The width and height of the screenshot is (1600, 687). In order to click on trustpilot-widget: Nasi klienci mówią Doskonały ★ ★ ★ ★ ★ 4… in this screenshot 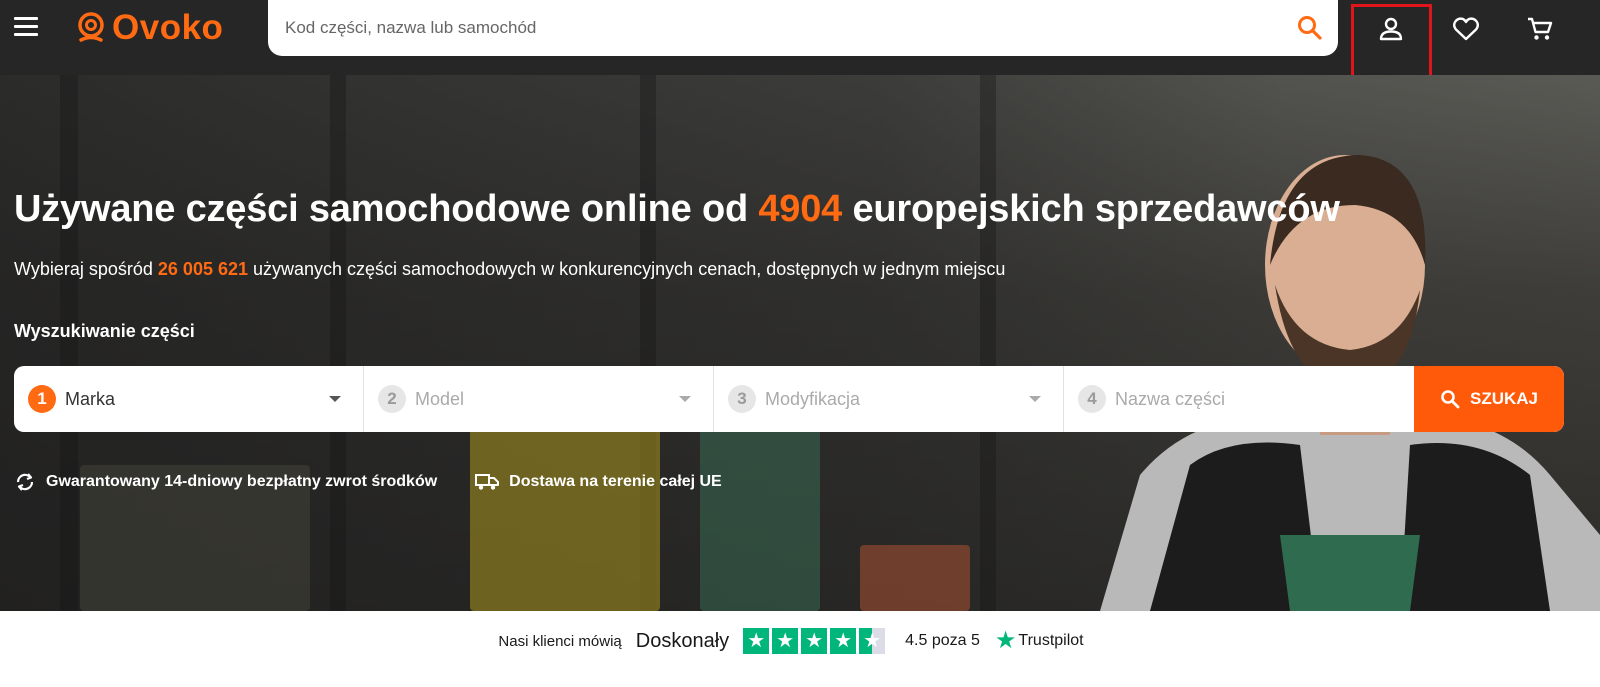, I will do `click(791, 641)`.